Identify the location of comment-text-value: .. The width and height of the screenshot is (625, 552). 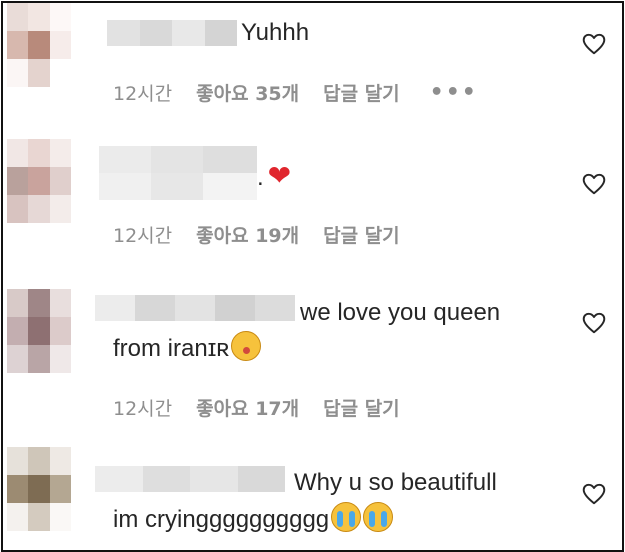
(260, 177).